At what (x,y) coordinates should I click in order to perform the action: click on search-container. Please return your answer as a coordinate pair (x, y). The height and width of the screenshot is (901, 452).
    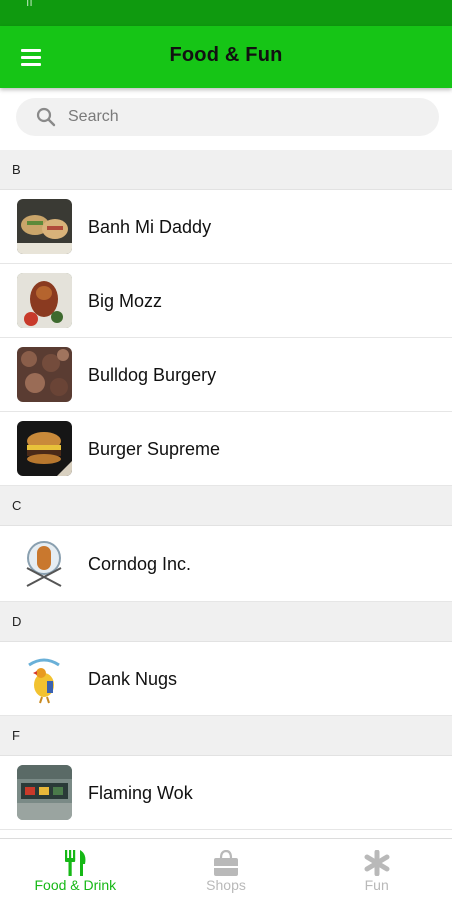
    Looking at the image, I should click on (226, 119).